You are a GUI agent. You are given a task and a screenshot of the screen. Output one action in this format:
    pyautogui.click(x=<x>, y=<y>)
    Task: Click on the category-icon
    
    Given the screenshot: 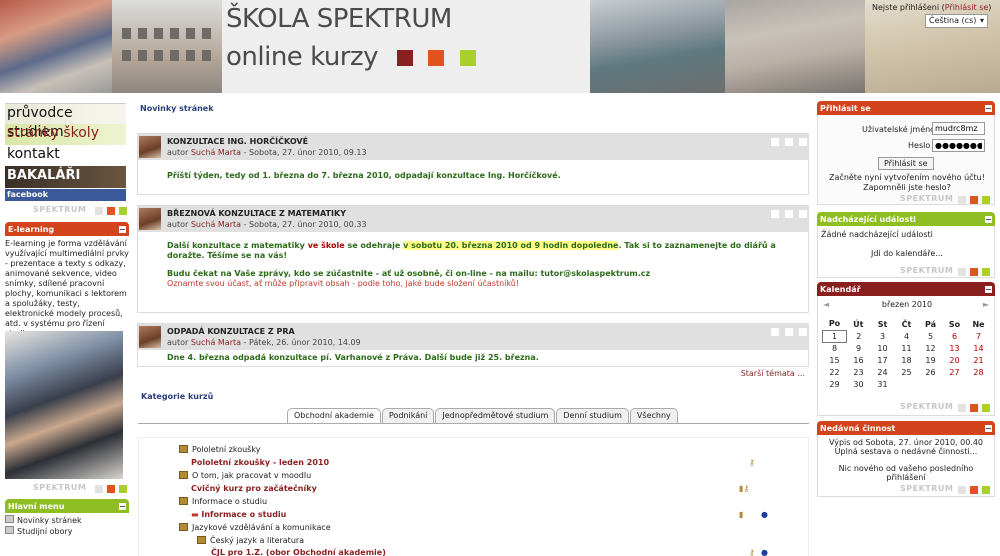 What is the action you would take?
    pyautogui.click(x=183, y=501)
    